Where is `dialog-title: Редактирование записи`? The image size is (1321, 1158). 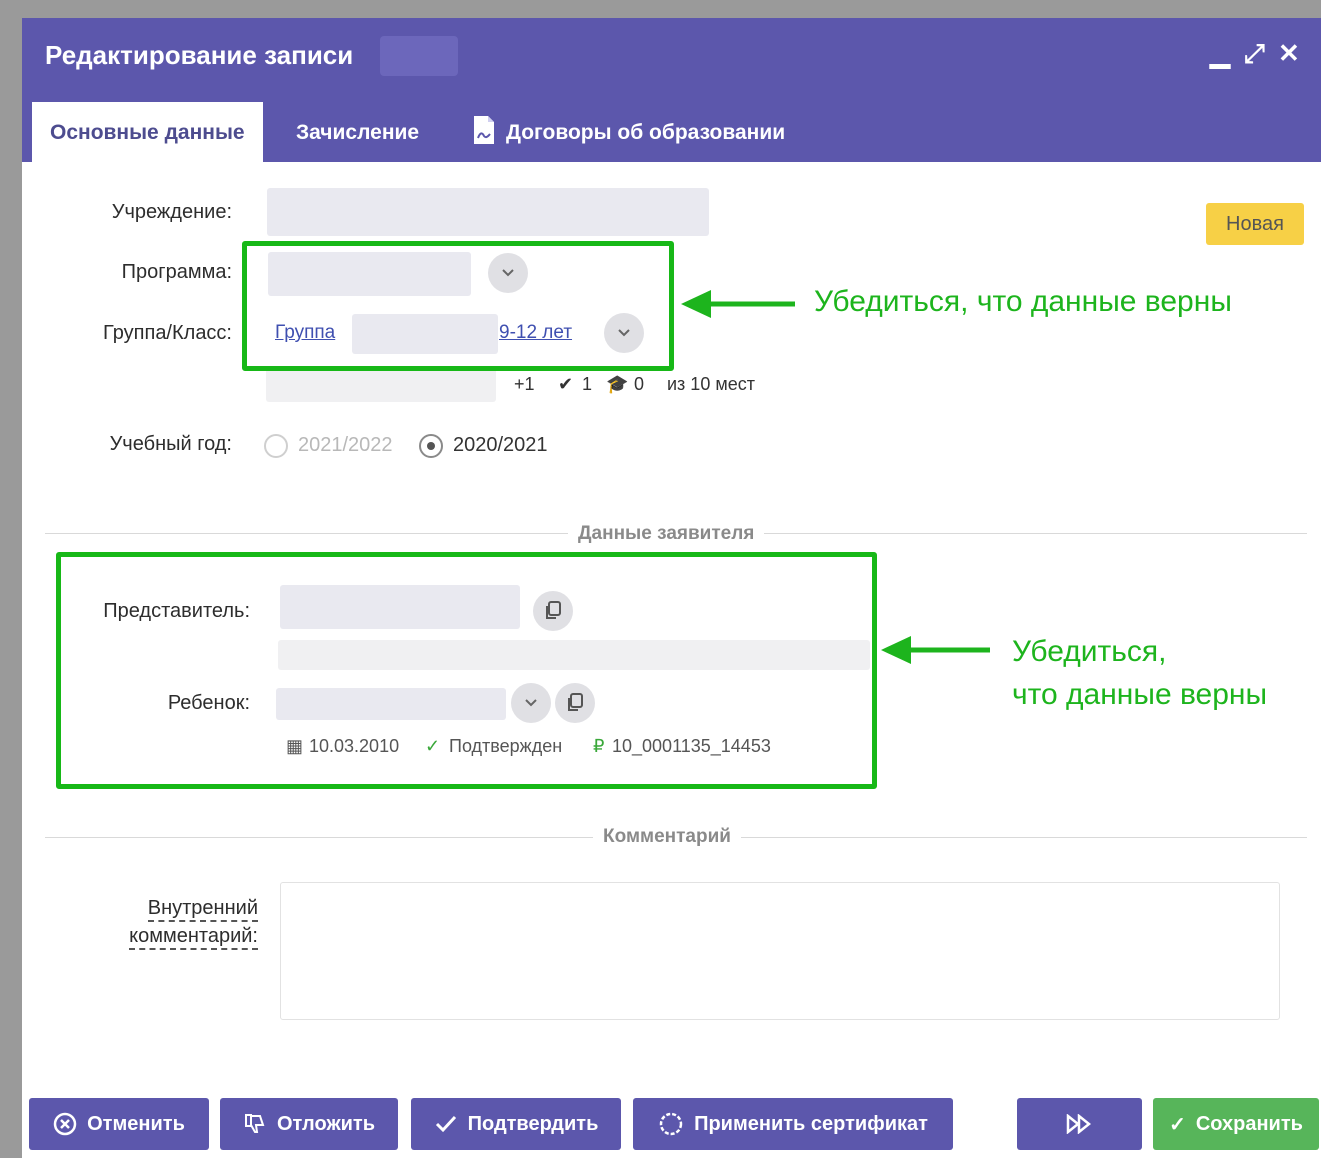
dialog-title: Редактирование записи is located at coordinates (199, 55).